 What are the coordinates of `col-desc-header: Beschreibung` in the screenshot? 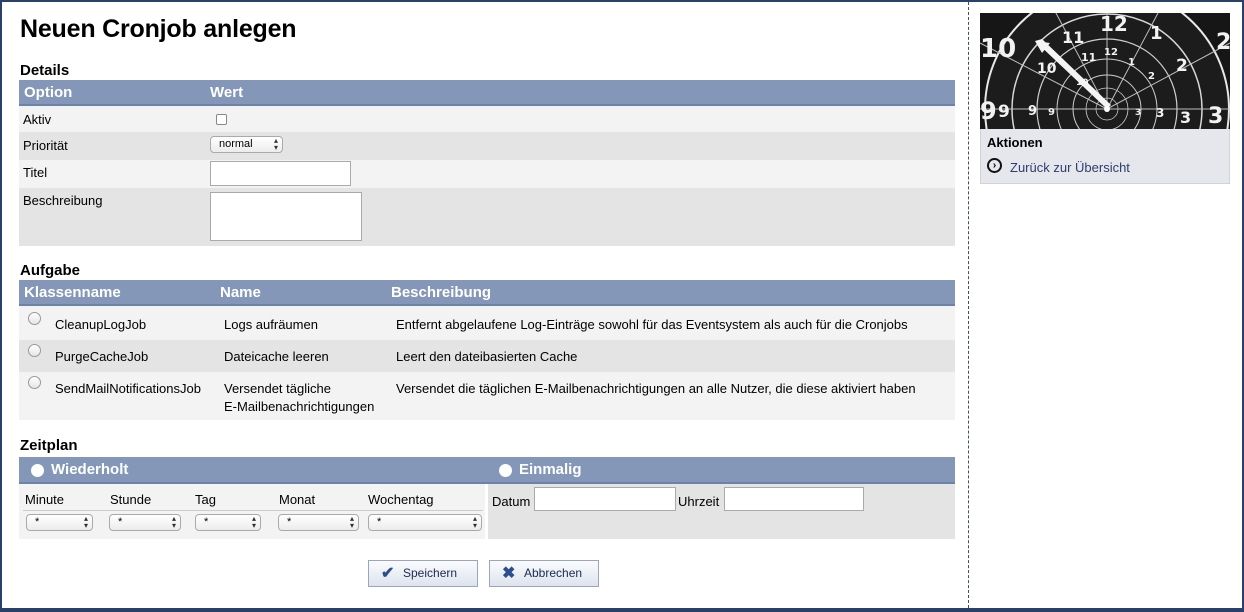 It's located at (441, 292).